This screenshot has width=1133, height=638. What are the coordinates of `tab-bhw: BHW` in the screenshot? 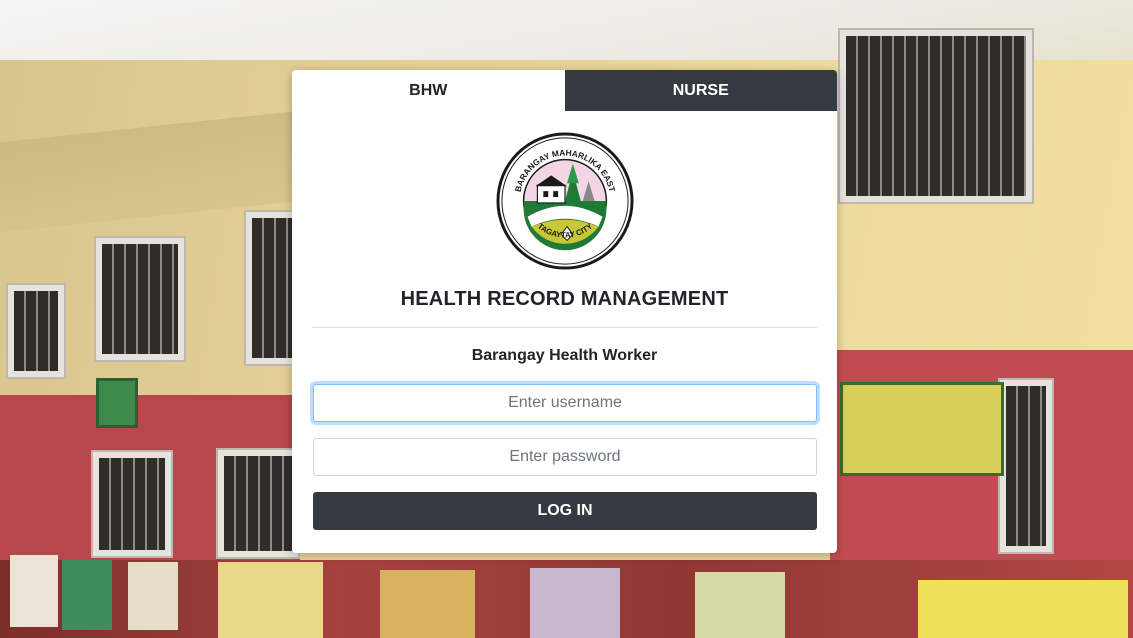 It's located at (428, 90).